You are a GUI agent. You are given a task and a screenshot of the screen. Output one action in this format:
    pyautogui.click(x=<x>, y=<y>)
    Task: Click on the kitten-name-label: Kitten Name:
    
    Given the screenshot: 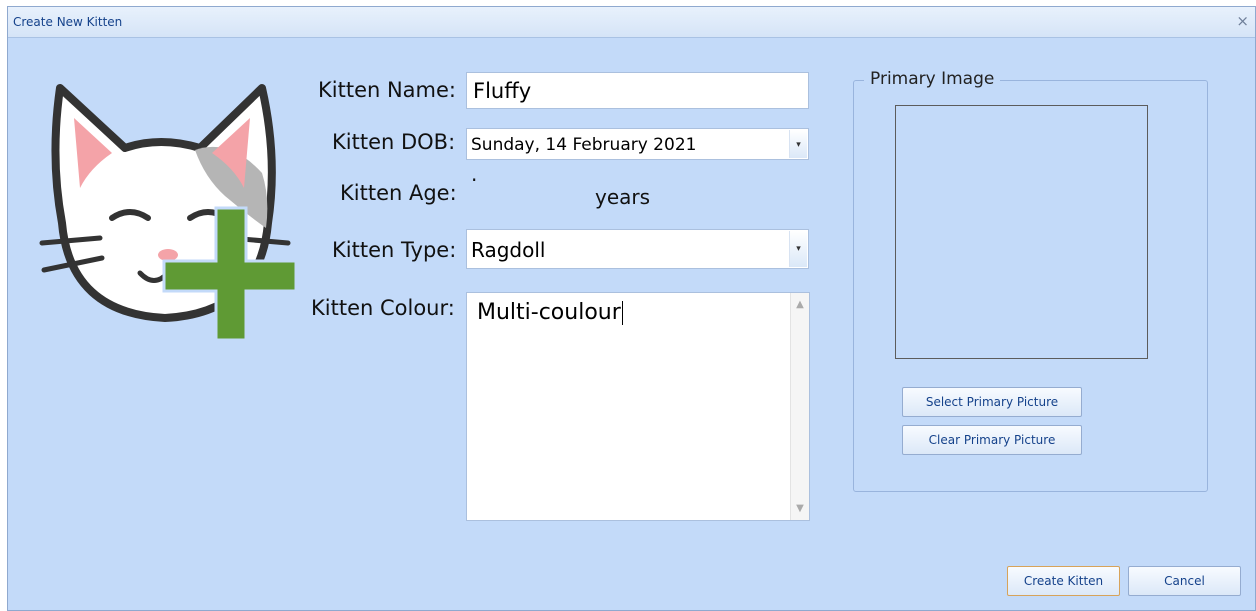 What is the action you would take?
    pyautogui.click(x=387, y=90)
    